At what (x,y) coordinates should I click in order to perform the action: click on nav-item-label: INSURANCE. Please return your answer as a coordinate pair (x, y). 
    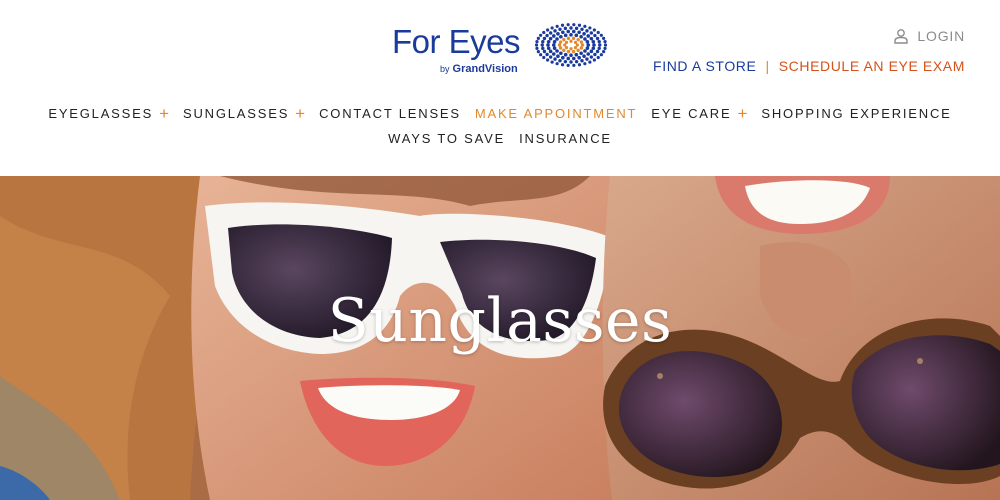
    Looking at the image, I should click on (565, 138).